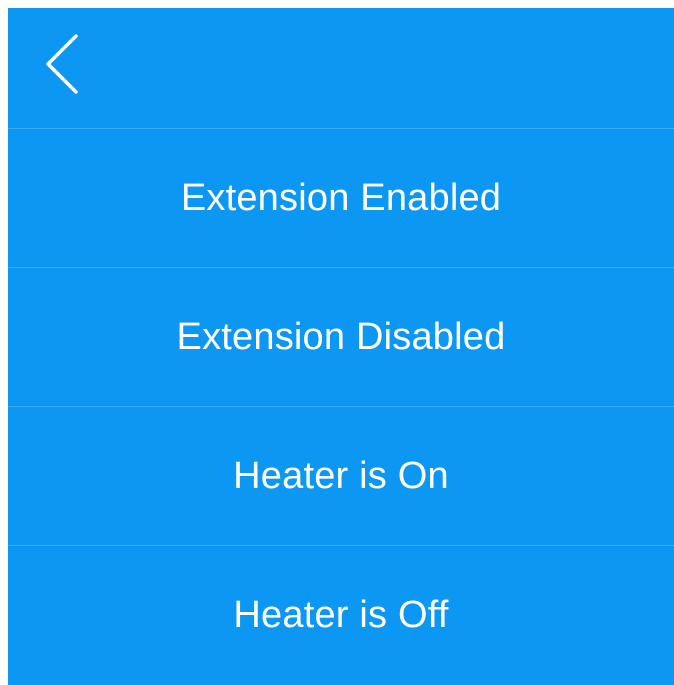 The height and width of the screenshot is (685, 674). I want to click on option-label: Heater is Off, so click(341, 614).